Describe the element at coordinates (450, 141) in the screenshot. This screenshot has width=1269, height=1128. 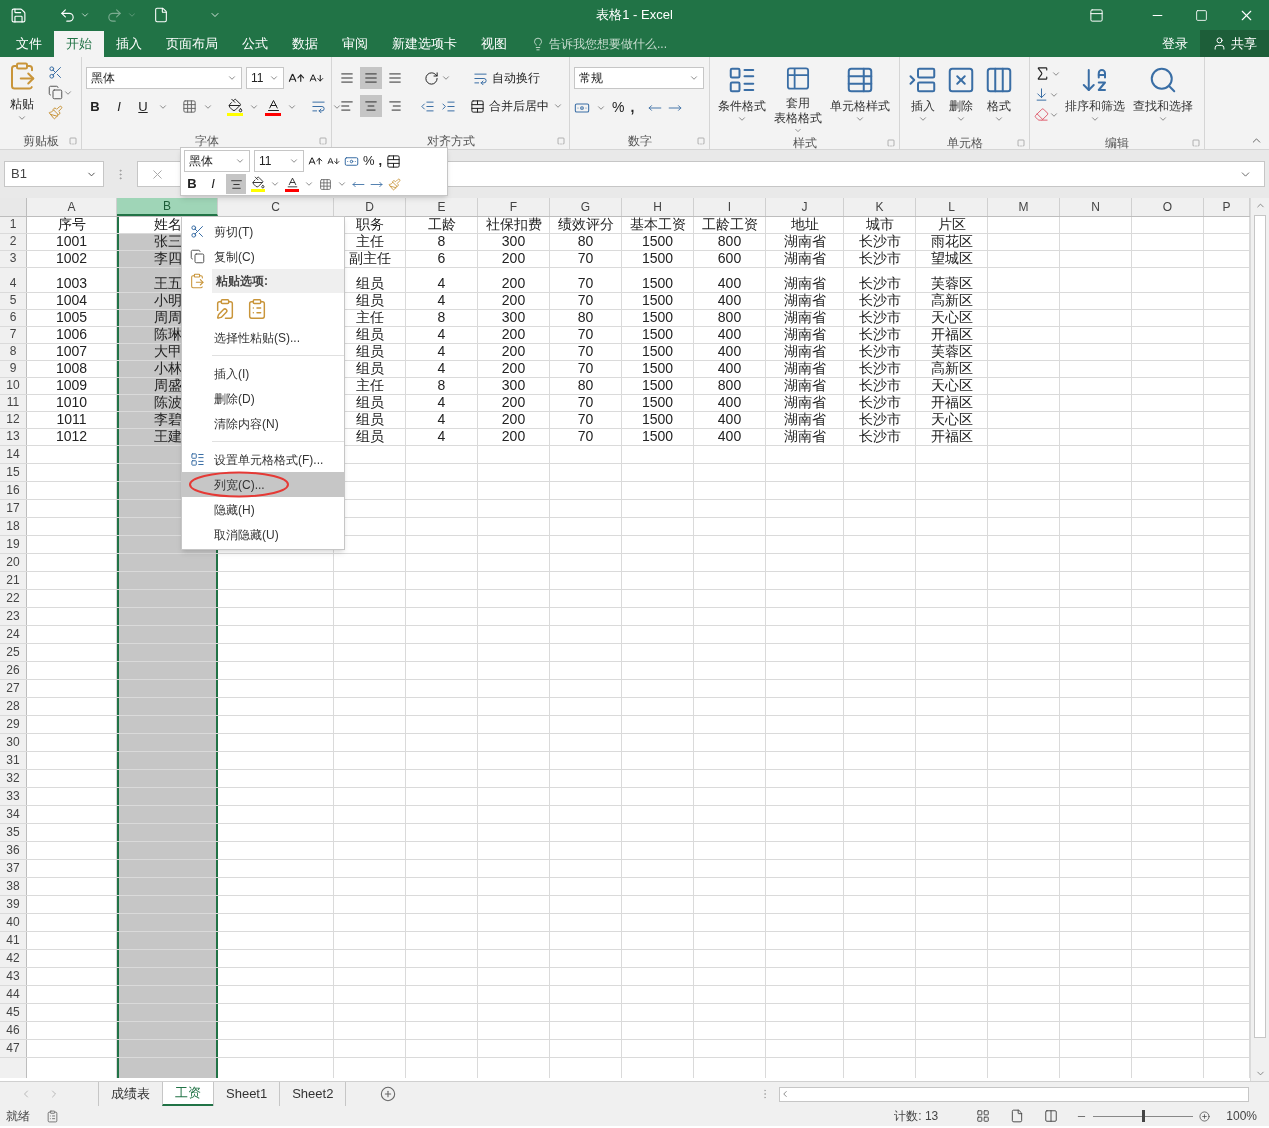
I see `group-label: 对齐方式` at that location.